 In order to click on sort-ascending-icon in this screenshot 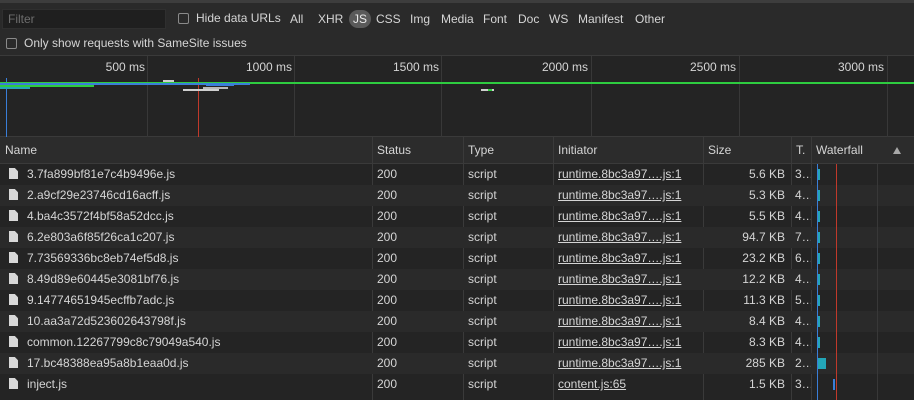, I will do `click(897, 150)`.